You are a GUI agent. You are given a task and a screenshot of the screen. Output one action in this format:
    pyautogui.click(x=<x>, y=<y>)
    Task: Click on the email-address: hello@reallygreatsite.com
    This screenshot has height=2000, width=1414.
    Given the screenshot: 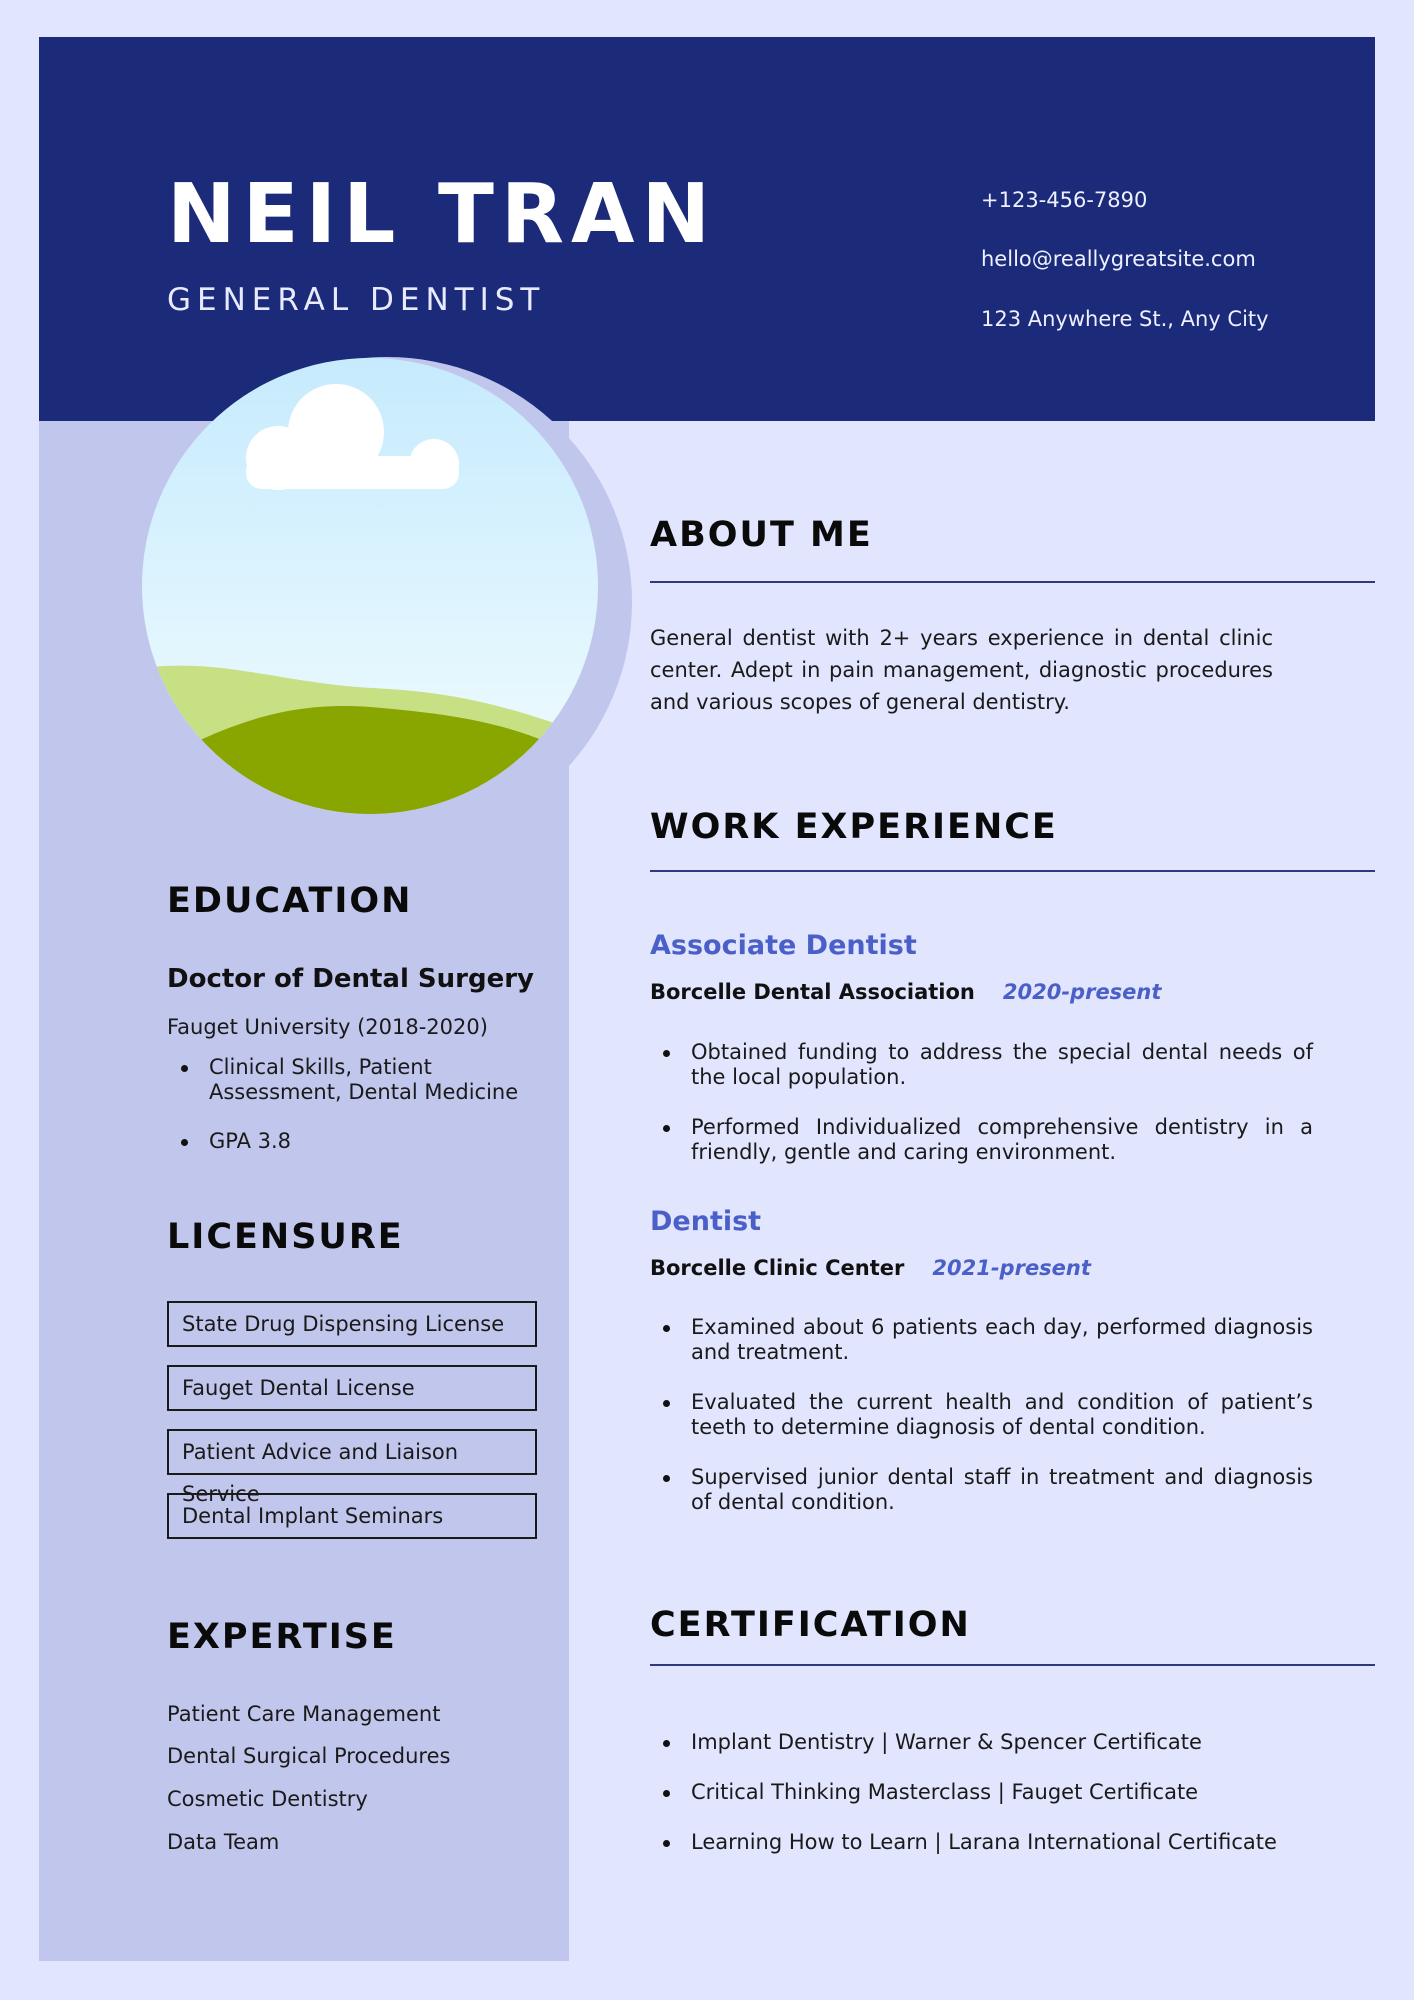 What is the action you would take?
    pyautogui.click(x=1118, y=259)
    